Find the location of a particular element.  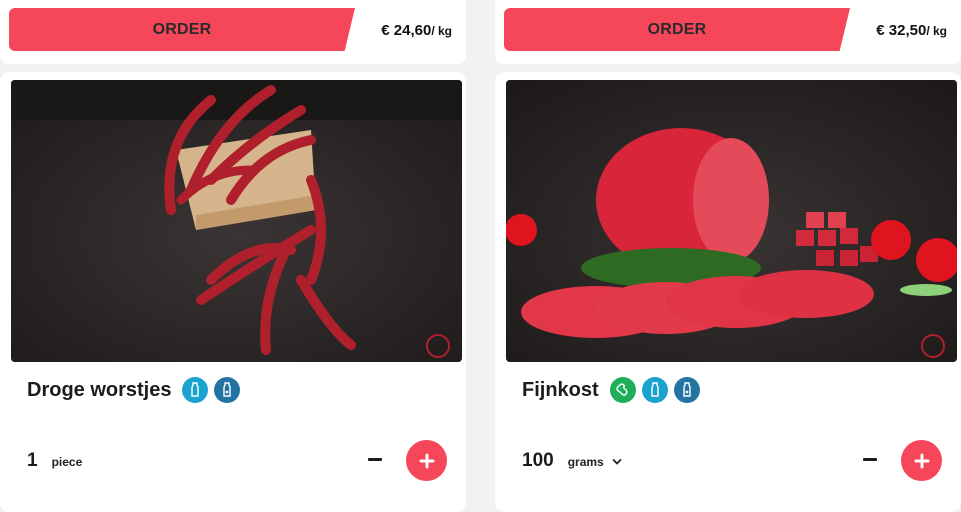

product-name: Fijnkost is located at coordinates (560, 389).